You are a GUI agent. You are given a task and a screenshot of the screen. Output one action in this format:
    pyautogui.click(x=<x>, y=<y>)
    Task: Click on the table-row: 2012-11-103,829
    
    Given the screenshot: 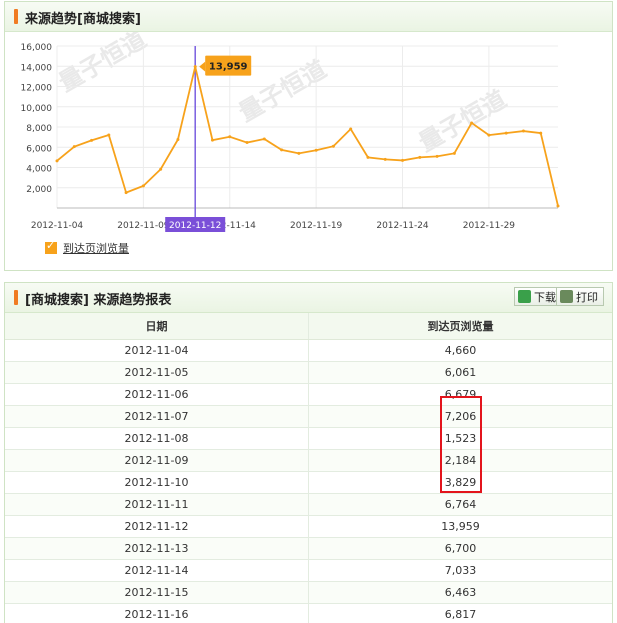 What is the action you would take?
    pyautogui.click(x=308, y=483)
    